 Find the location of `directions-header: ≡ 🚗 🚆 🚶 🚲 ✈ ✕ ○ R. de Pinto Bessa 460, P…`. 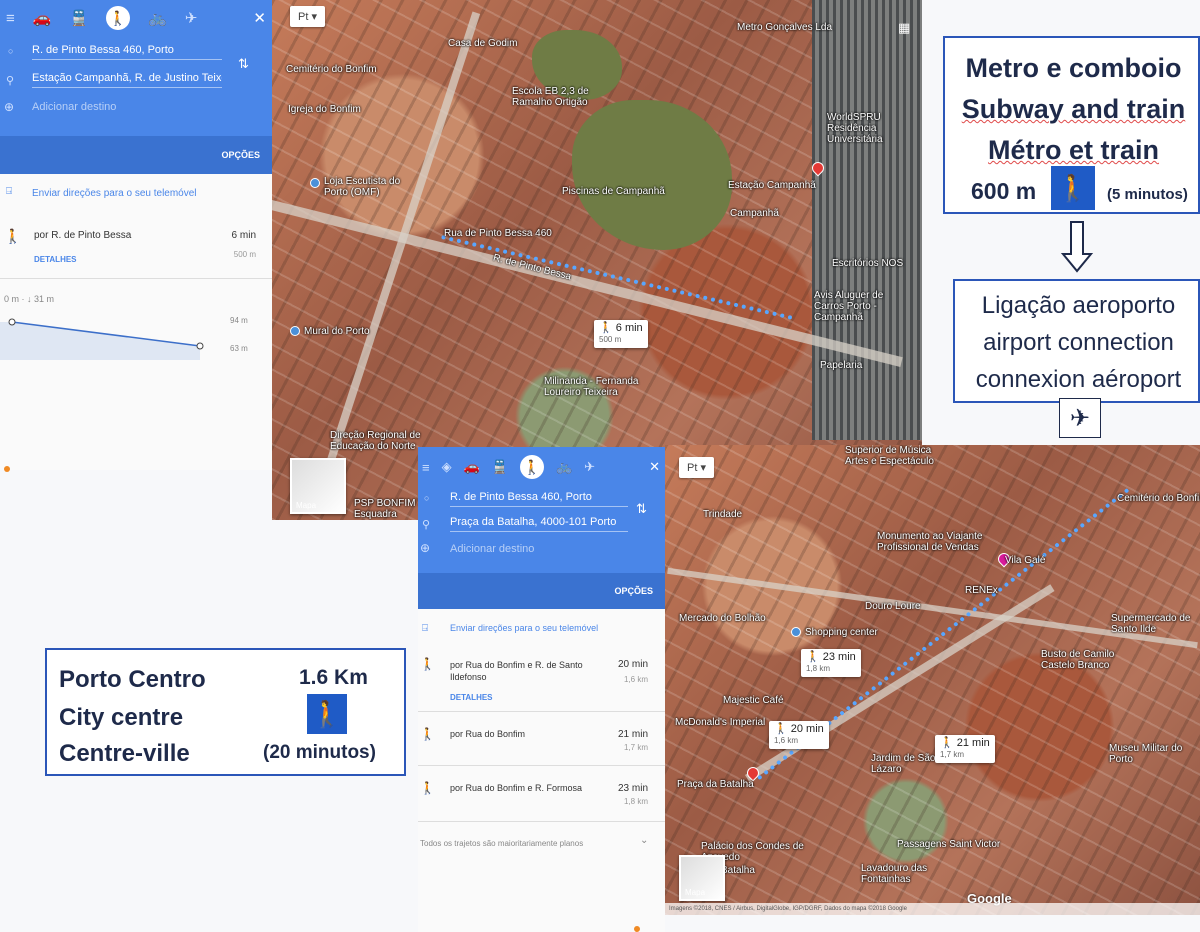

directions-header: ≡ 🚗 🚆 🚶 🚲 ✈ ✕ ○ R. de Pinto Bessa 460, P… is located at coordinates (136, 68).